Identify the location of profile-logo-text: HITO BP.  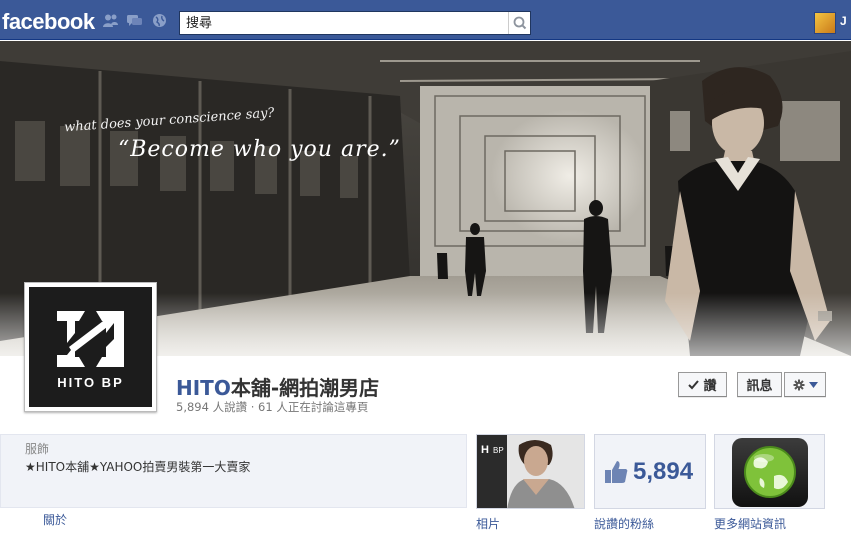
(90, 382).